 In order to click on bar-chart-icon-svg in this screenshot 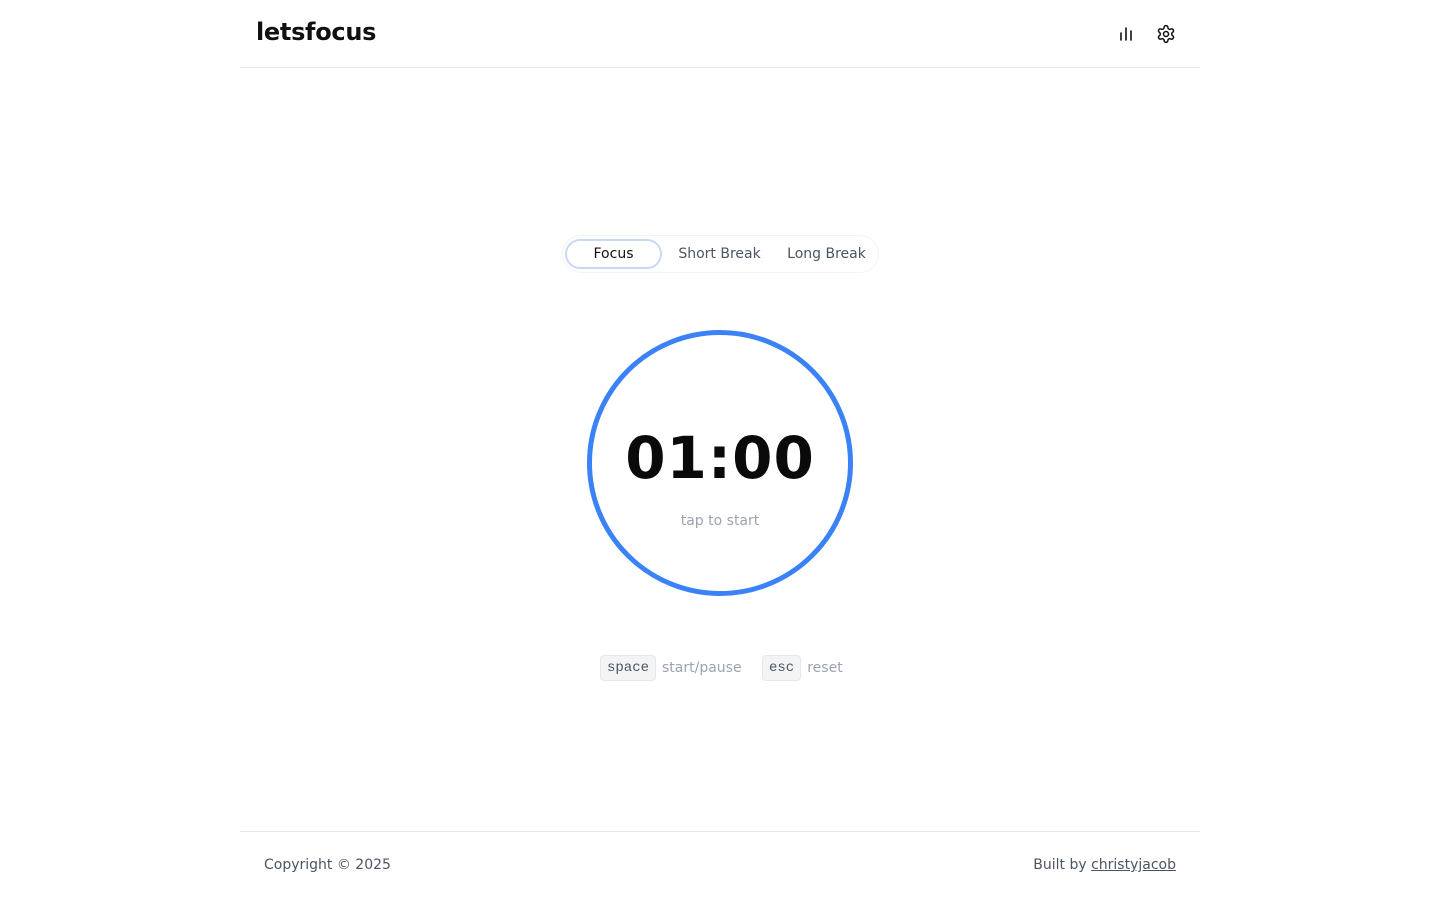, I will do `click(1126, 34)`.